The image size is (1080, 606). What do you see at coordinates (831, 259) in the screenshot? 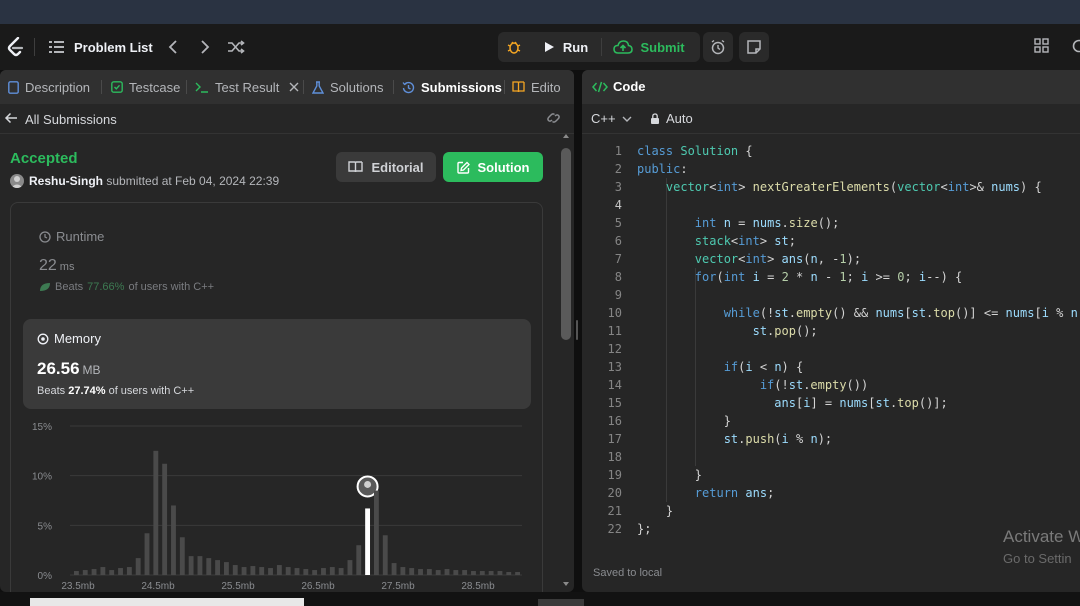
I see `code-line: 7 vector<int> ans(n, -1);` at bounding box center [831, 259].